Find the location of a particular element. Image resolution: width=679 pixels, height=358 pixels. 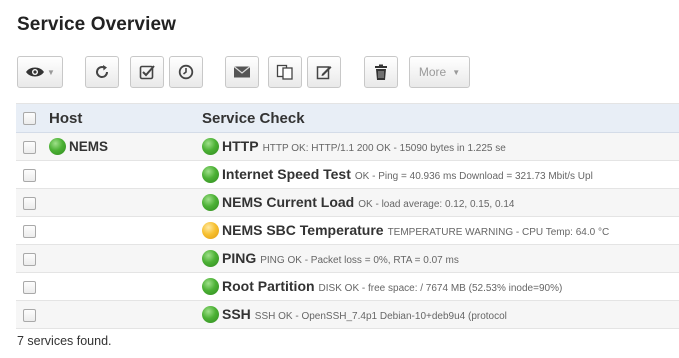

service-status-text: TEMPERATURE WARNING - CPU Temp: 64.0 °C is located at coordinates (498, 232).